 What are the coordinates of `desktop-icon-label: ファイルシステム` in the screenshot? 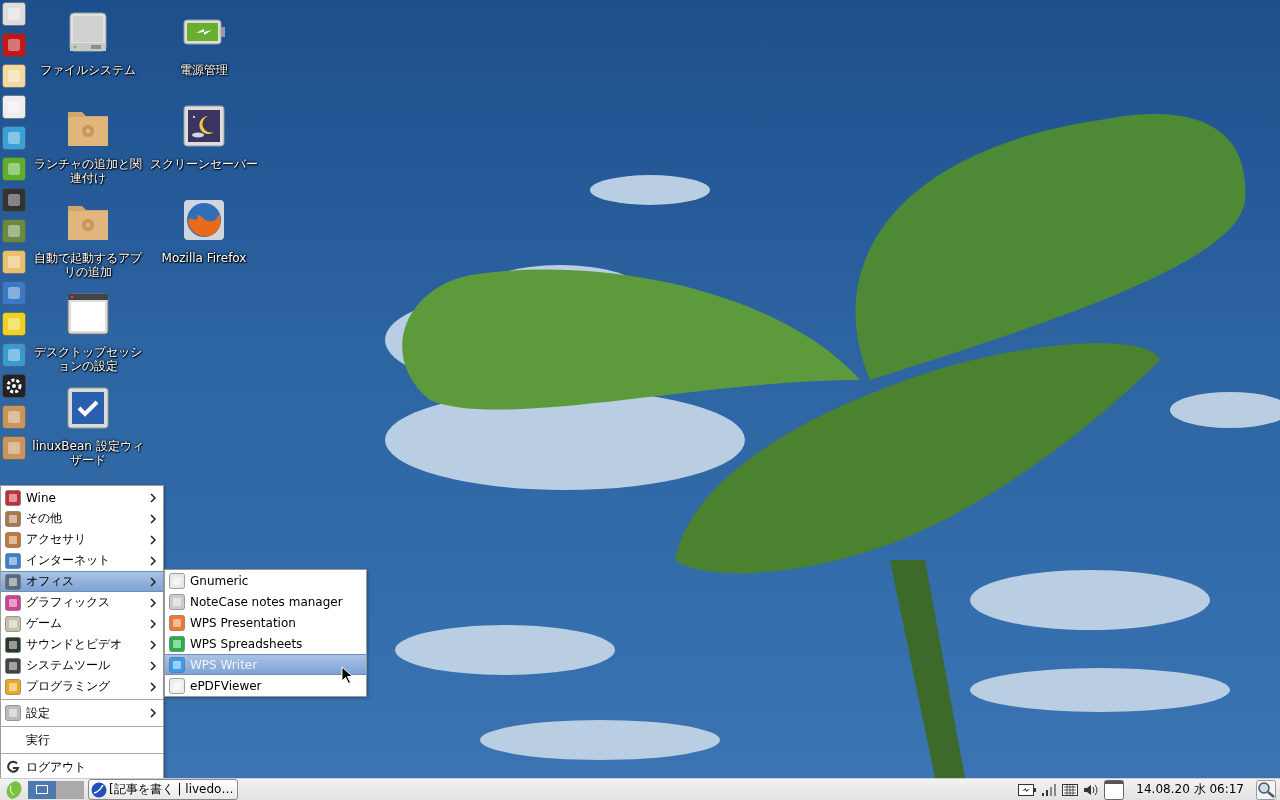 It's located at (88, 70).